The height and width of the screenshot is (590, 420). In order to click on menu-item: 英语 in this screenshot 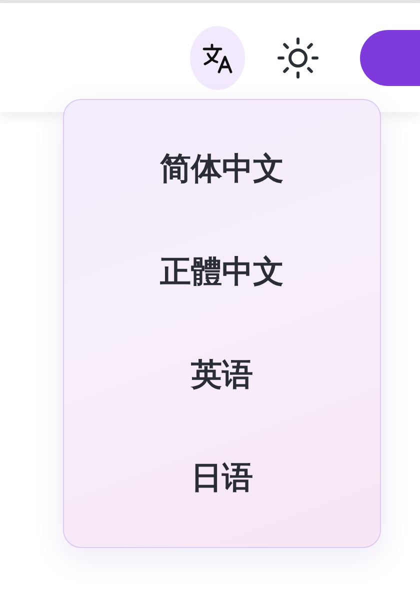, I will do `click(222, 375)`.